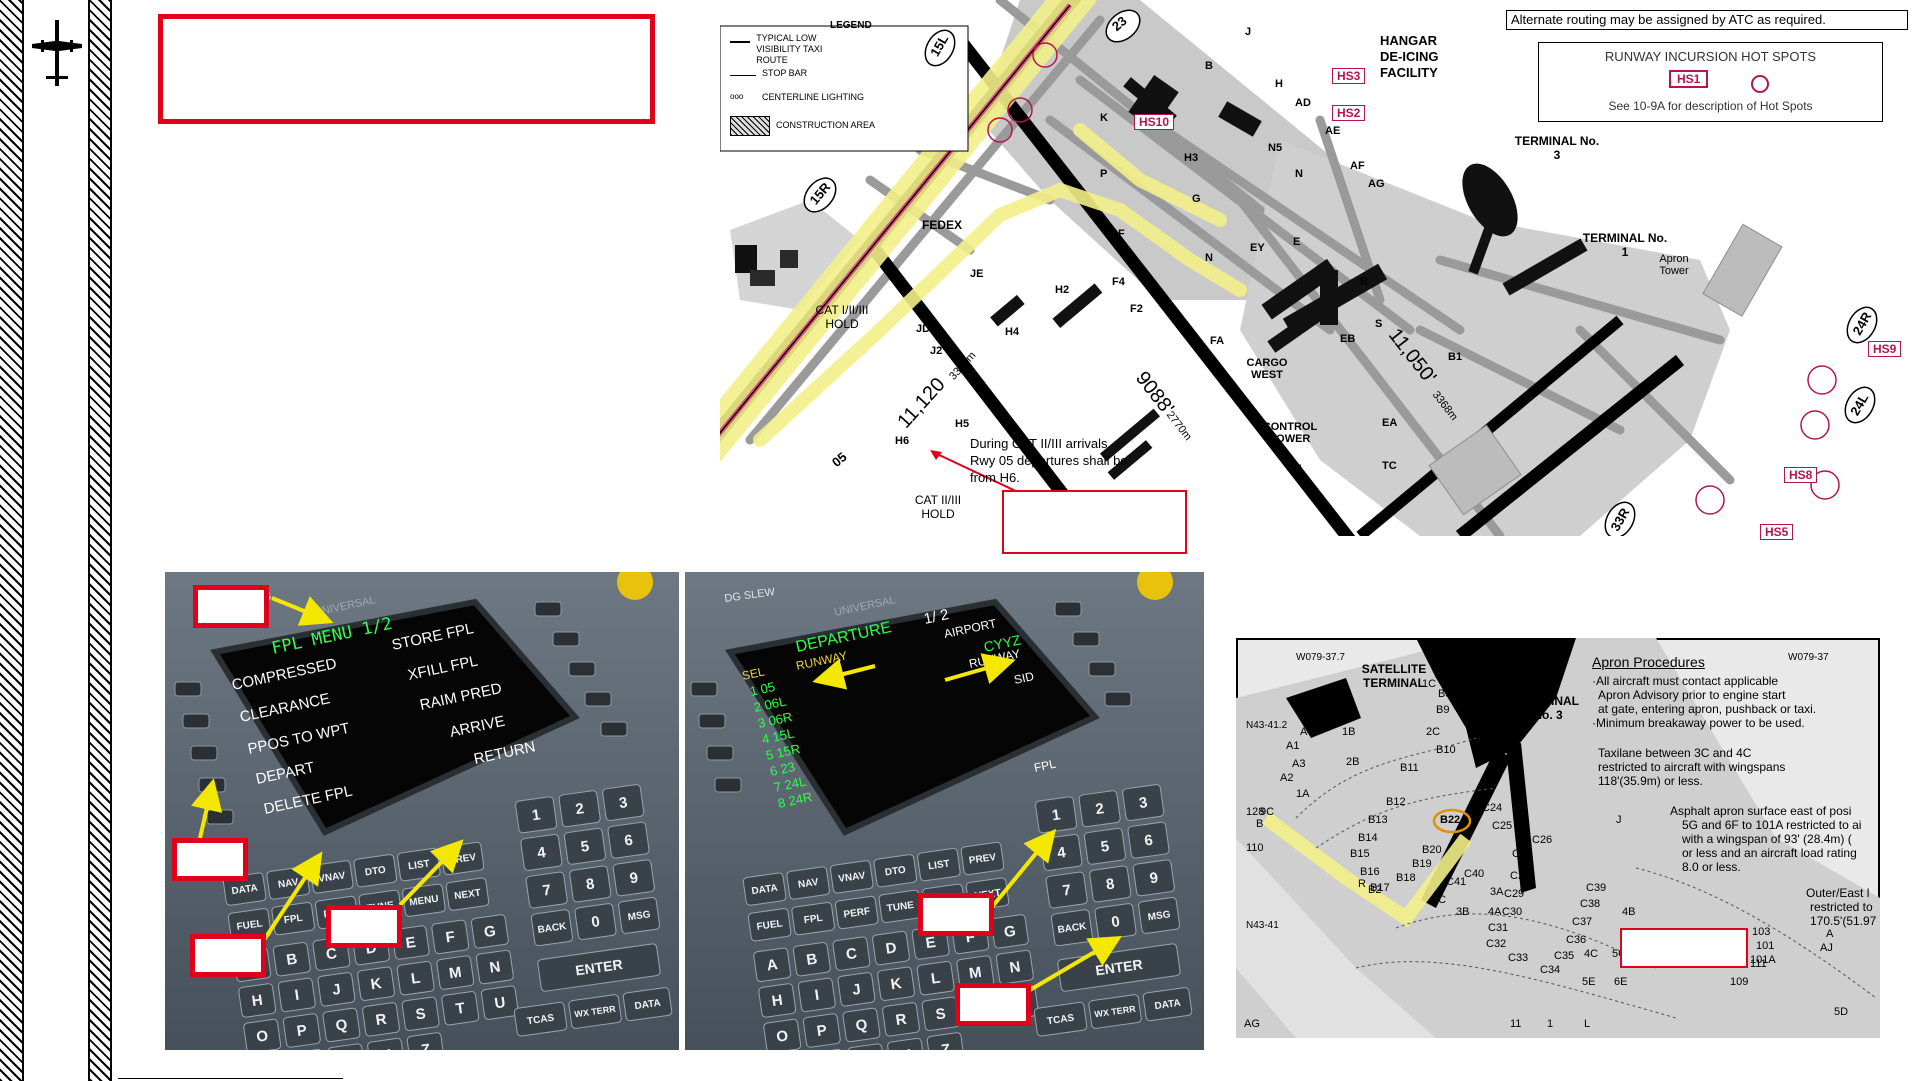 The image size is (1921, 1081). Describe the element at coordinates (467, 894) in the screenshot. I see `fms-key-next: NEXT` at that location.